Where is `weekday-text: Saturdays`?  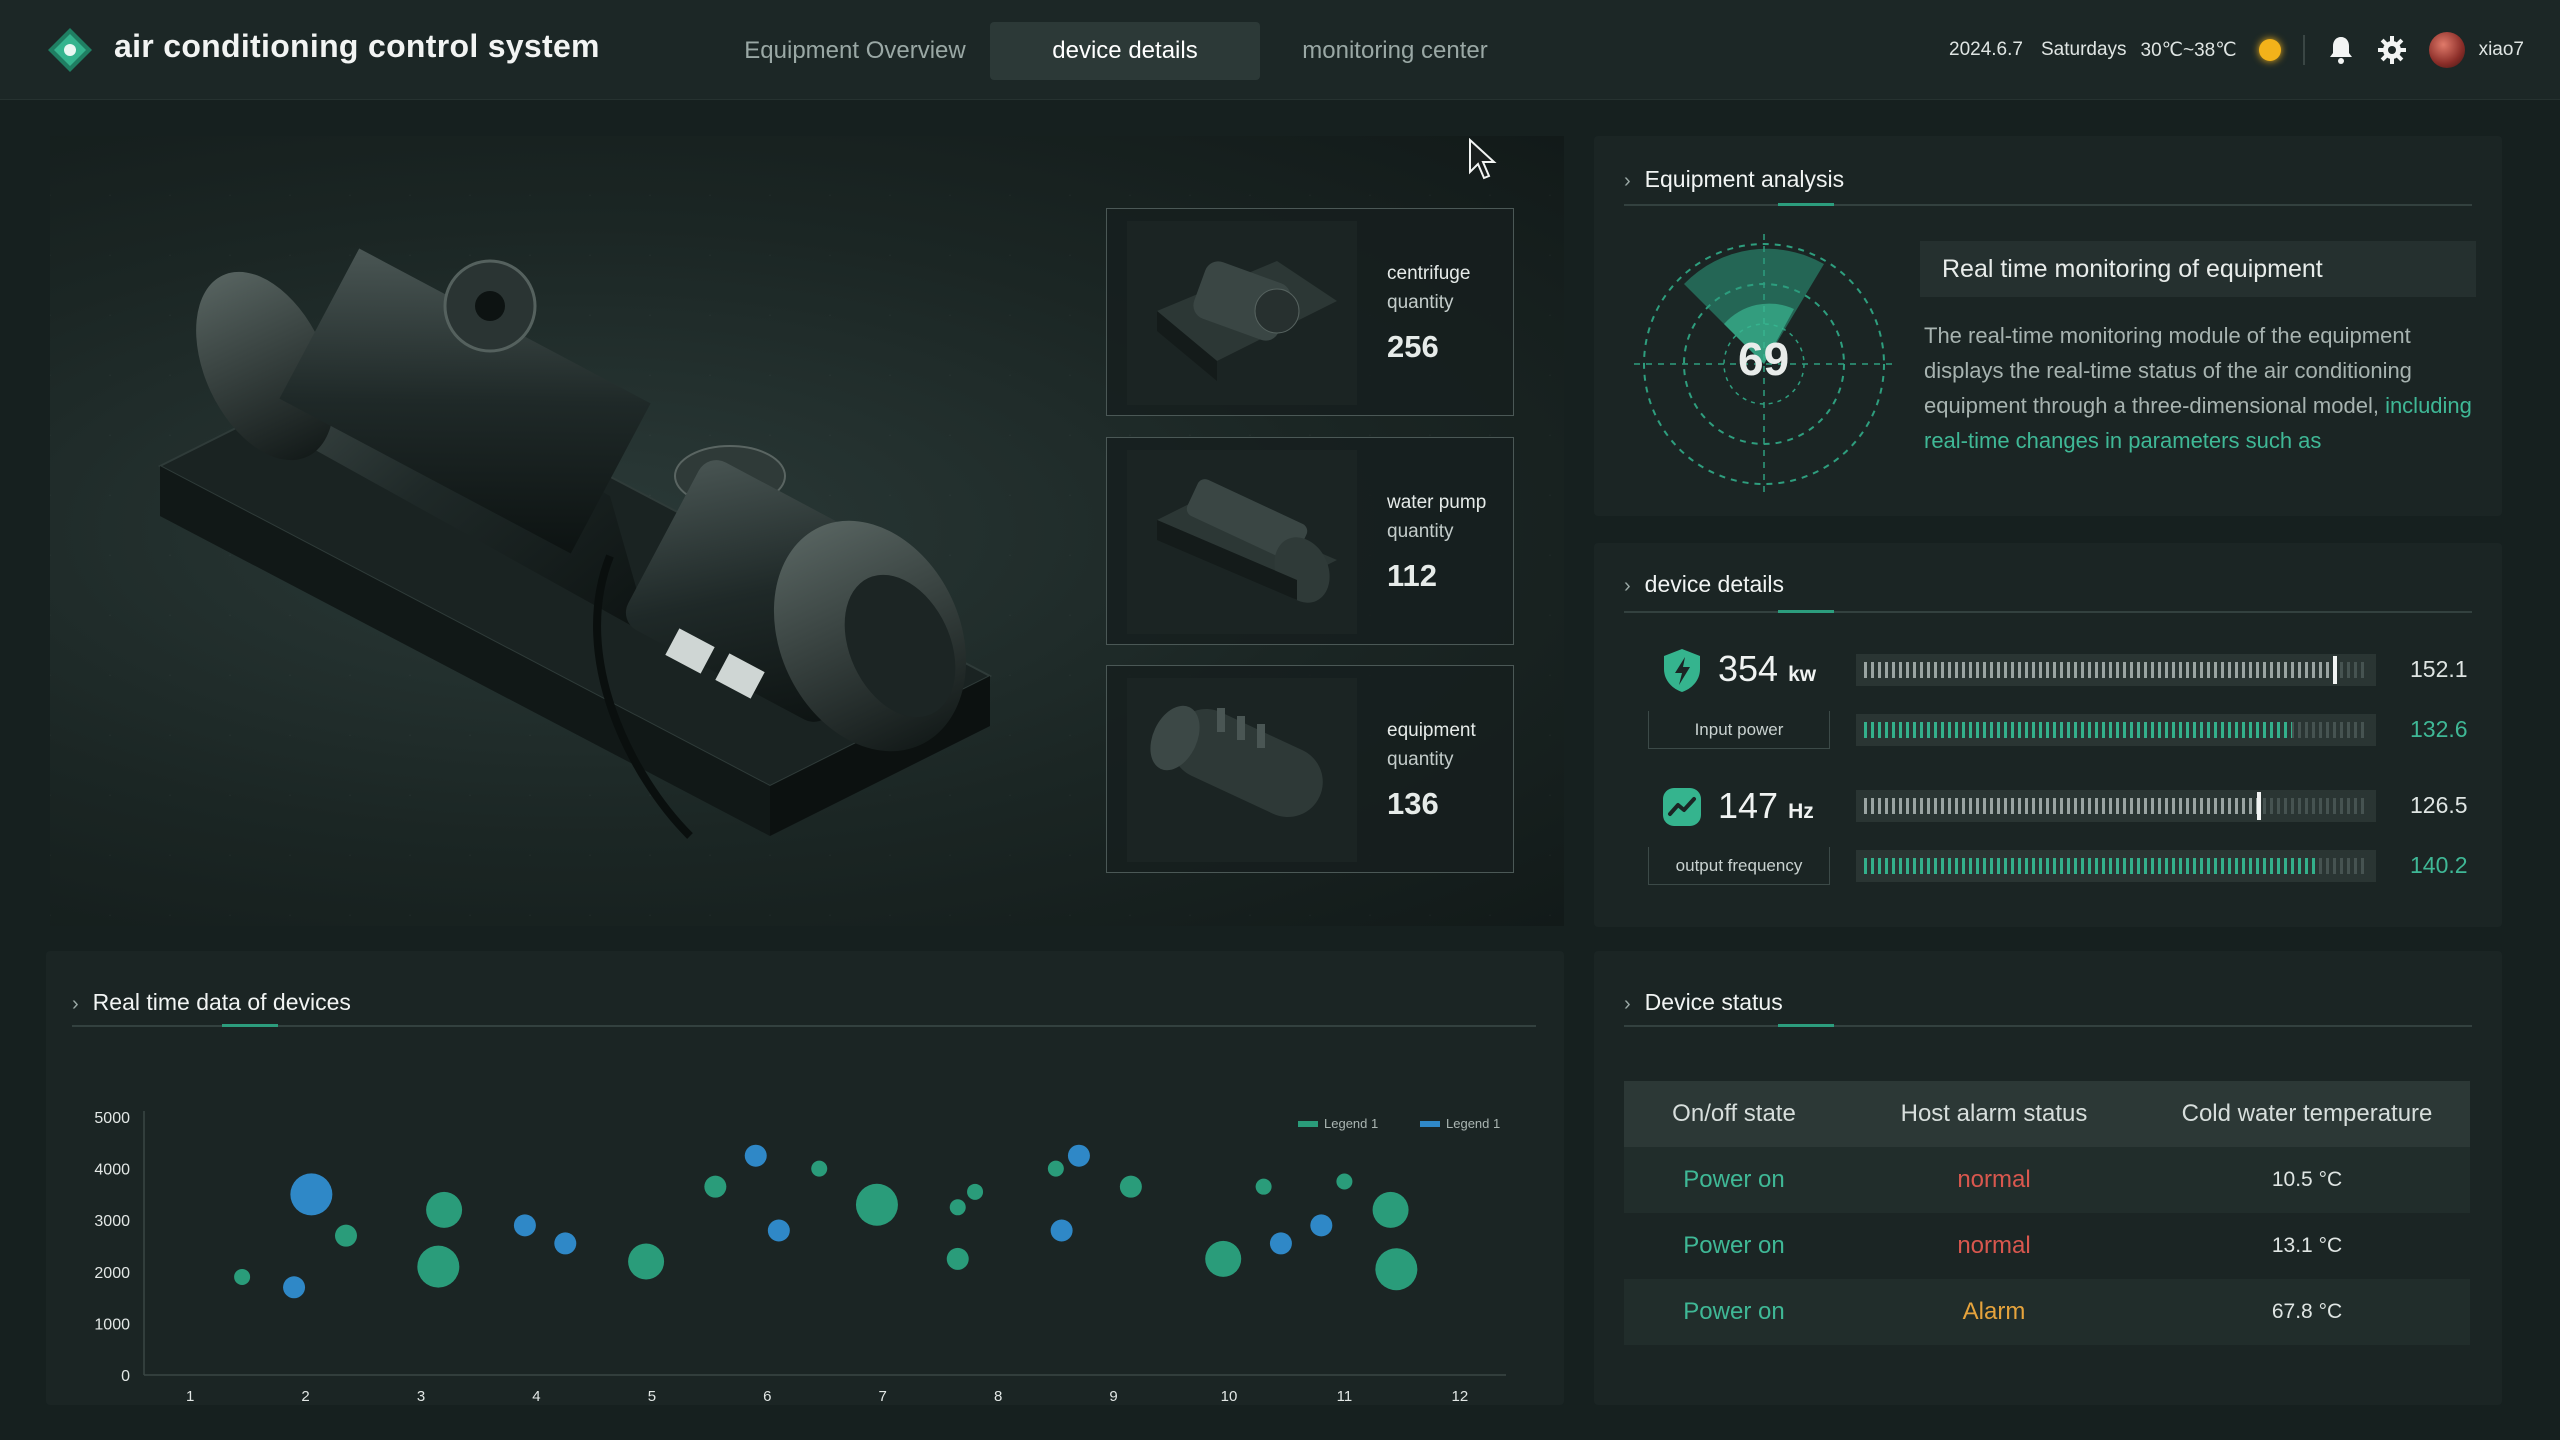
weekday-text: Saturdays is located at coordinates (2083, 49).